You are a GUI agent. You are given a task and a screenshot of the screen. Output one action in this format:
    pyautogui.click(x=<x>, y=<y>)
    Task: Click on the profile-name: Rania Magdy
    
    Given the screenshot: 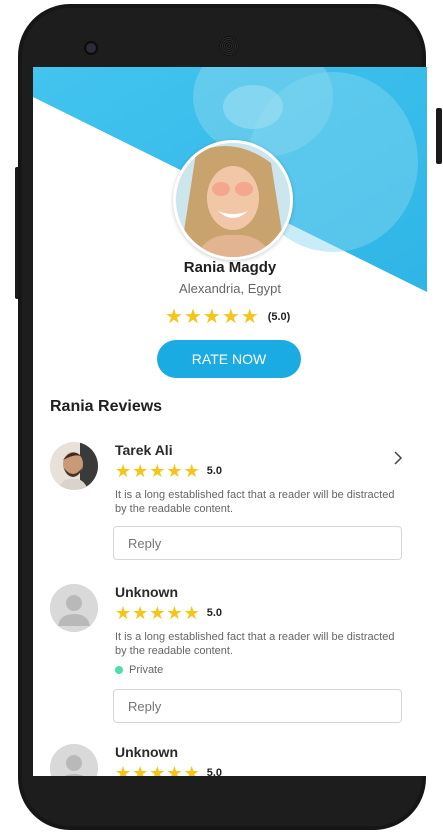 What is the action you would take?
    pyautogui.click(x=230, y=267)
    